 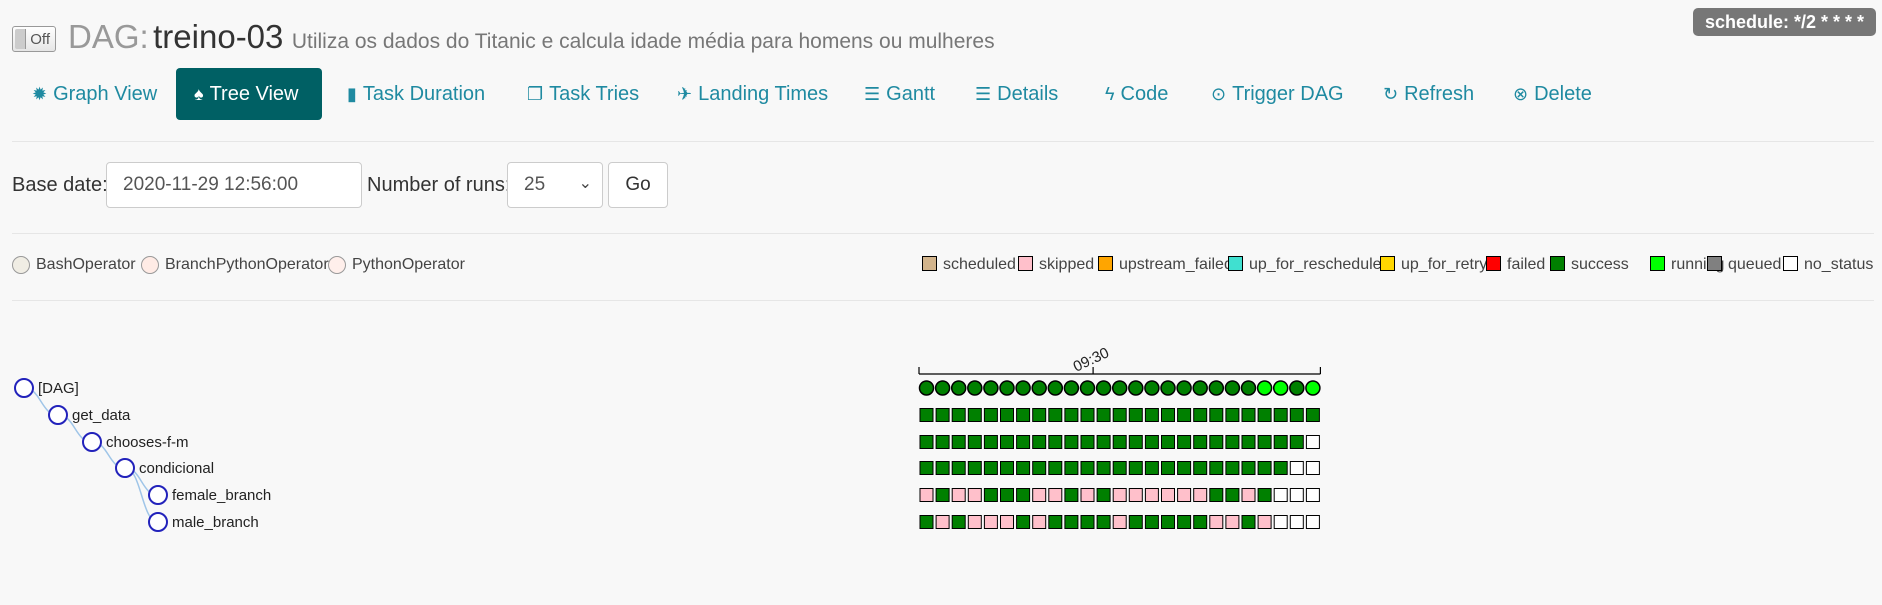 What do you see at coordinates (587, 94) in the screenshot?
I see `tab-task-tries: ❐ Task Tries` at bounding box center [587, 94].